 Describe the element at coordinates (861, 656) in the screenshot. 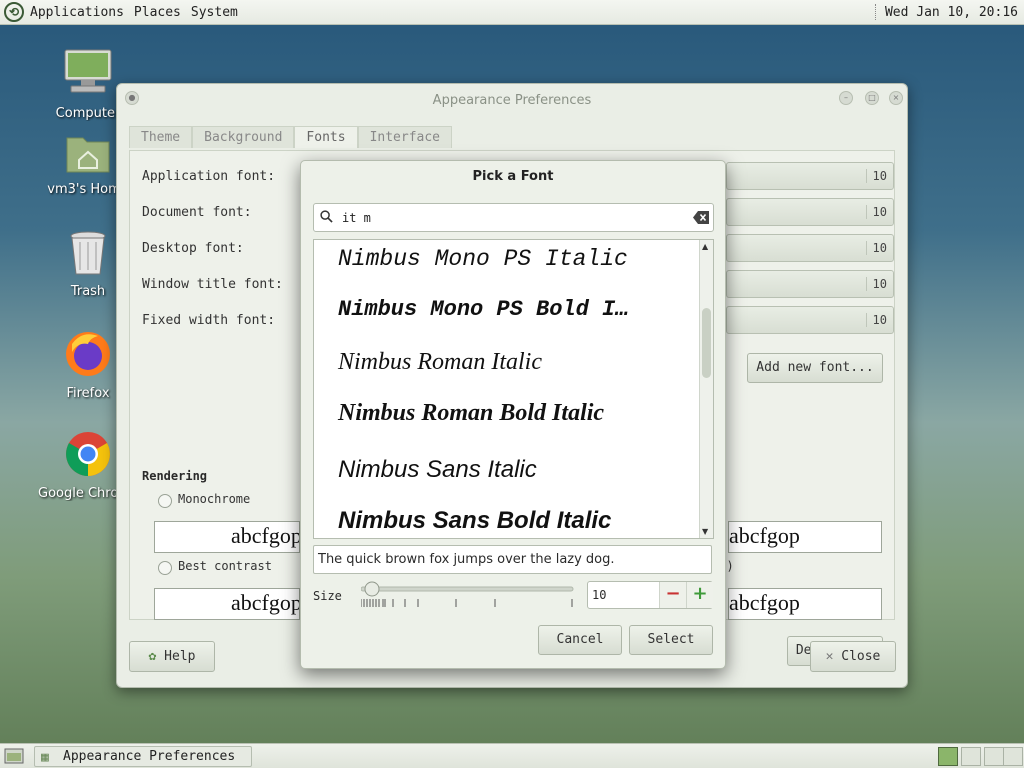

I see `close-label: Close` at that location.